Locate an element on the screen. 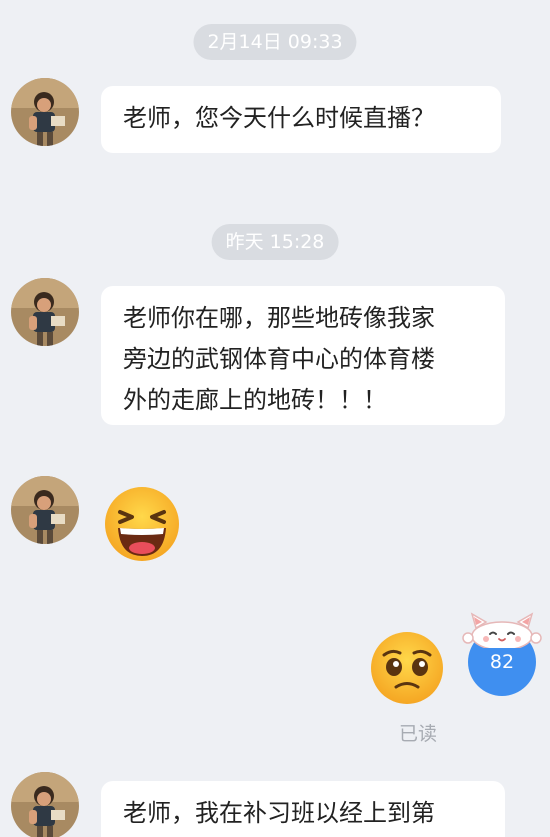 The height and width of the screenshot is (837, 550). lucky-cat-icon is located at coordinates (502, 631).